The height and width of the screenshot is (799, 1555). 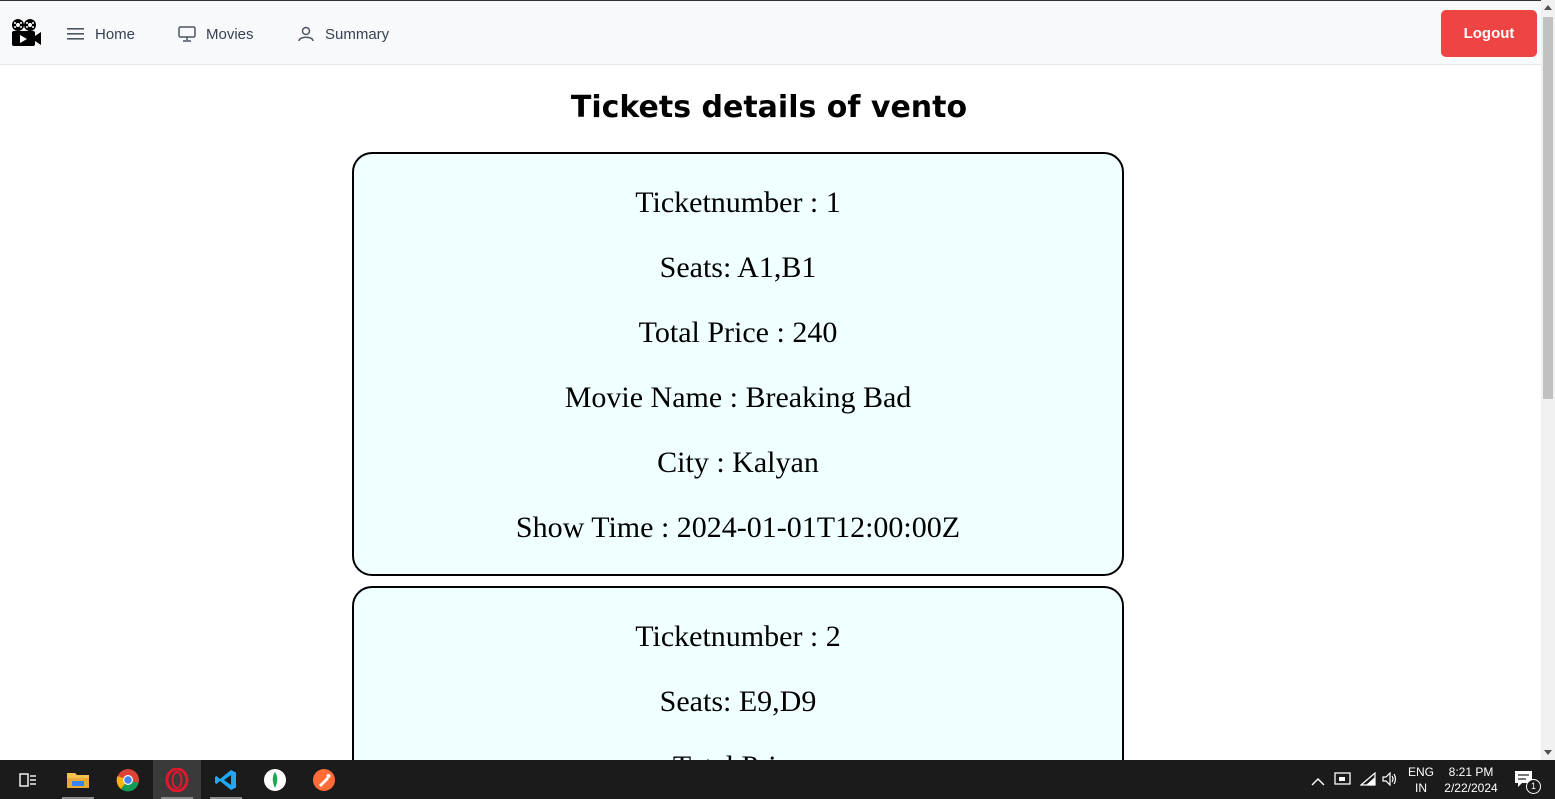 I want to click on nav-summary: Summary, so click(x=343, y=34).